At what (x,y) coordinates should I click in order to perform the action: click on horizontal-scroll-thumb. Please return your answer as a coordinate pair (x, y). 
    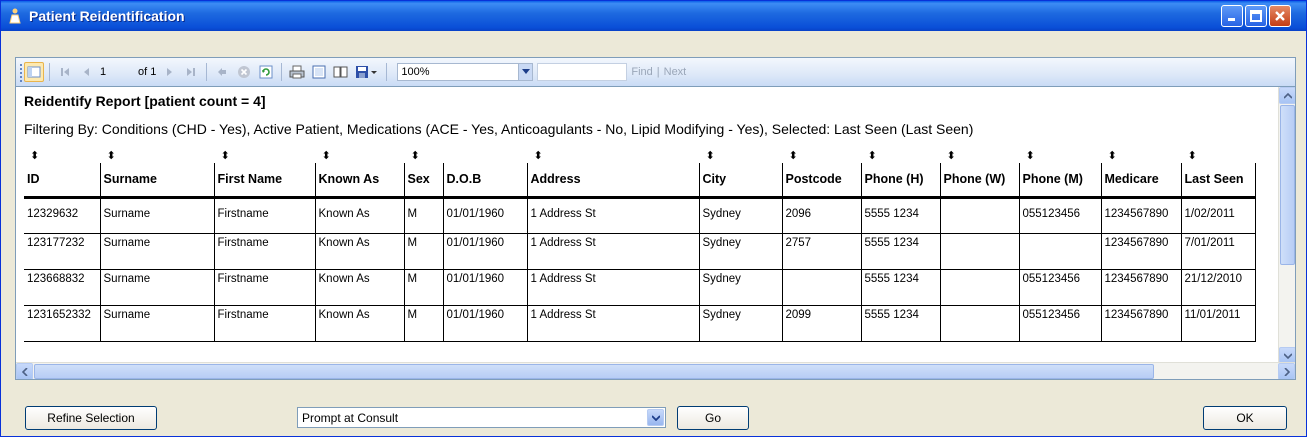
    Looking at the image, I should click on (594, 371).